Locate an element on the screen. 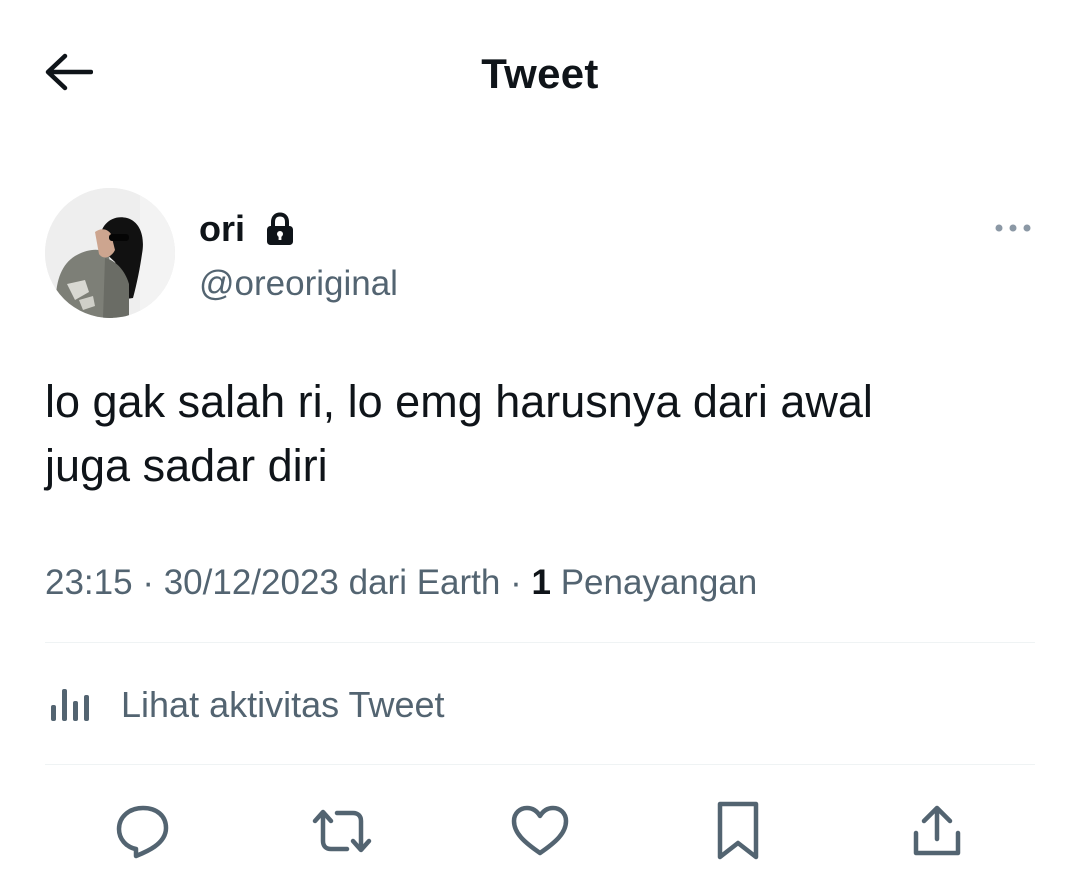 This screenshot has width=1080, height=891. views-count: 1 is located at coordinates (541, 582).